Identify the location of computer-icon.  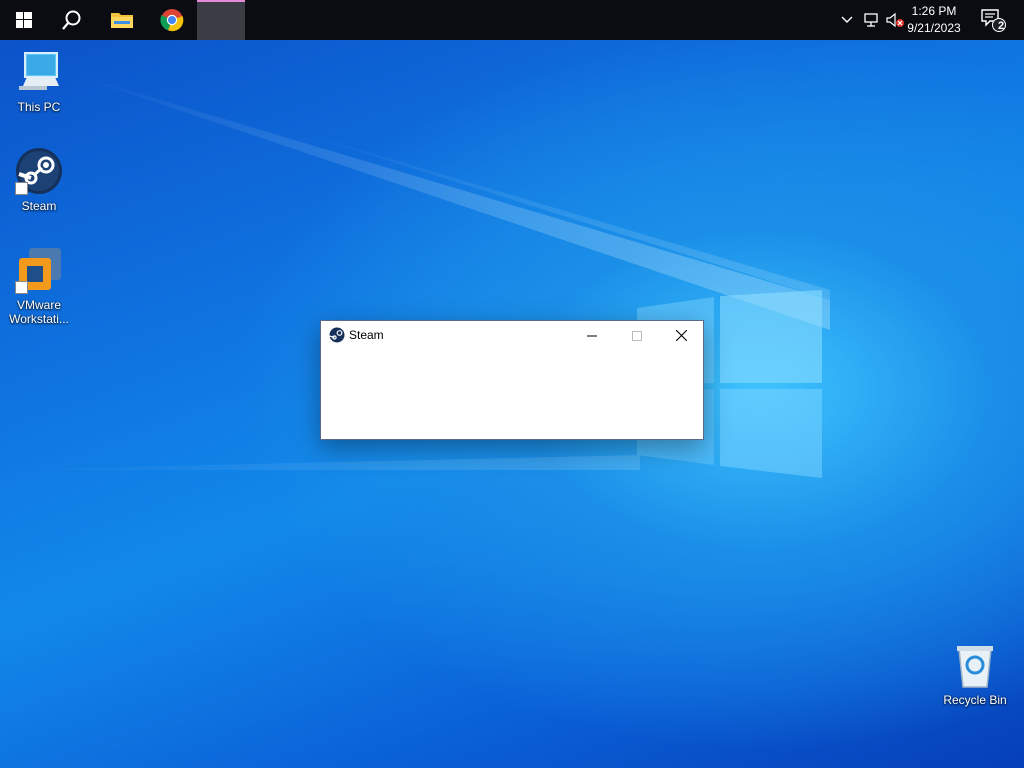
(39, 71).